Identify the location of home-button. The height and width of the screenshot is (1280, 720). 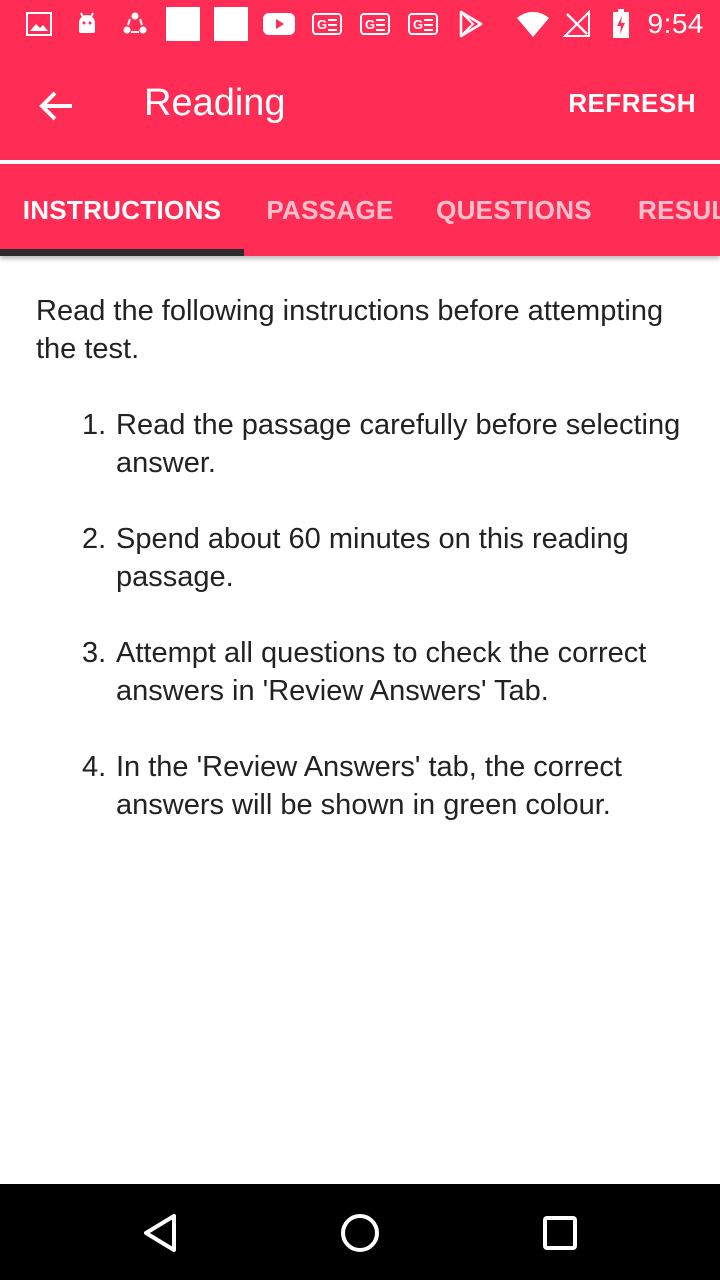
(360, 1233).